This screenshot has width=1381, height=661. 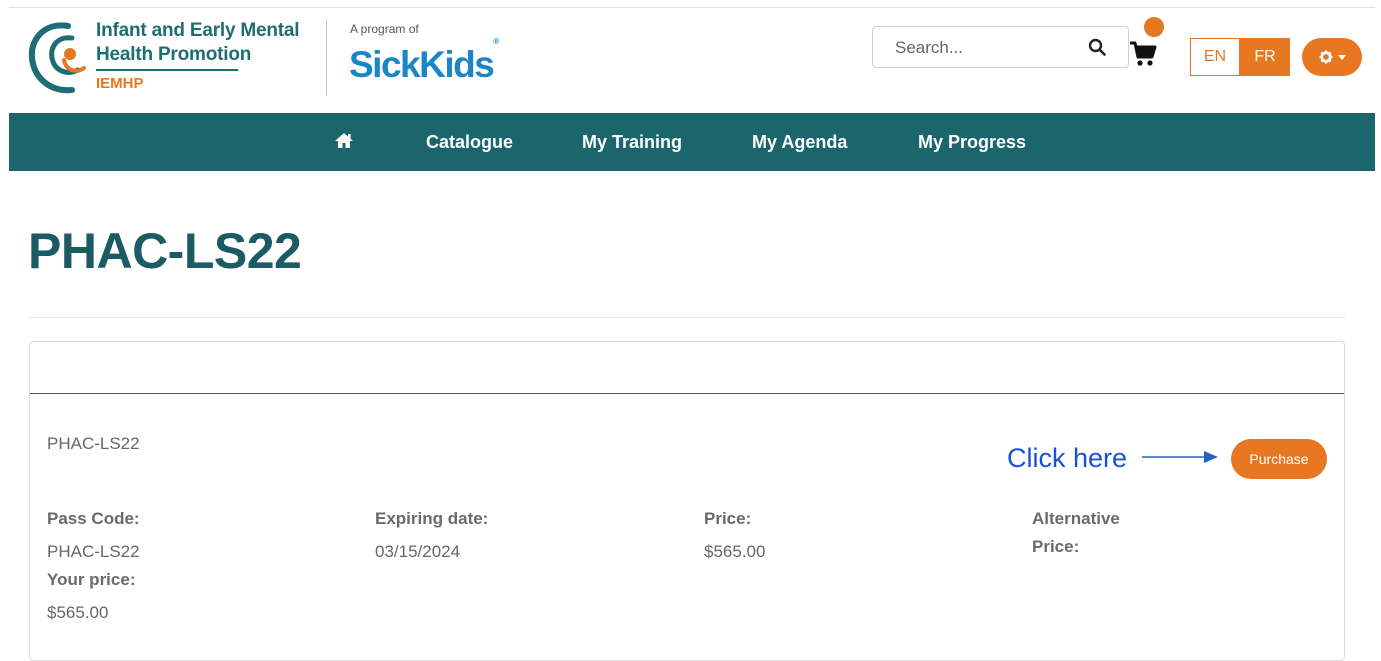 I want to click on home-icon, so click(x=344, y=140).